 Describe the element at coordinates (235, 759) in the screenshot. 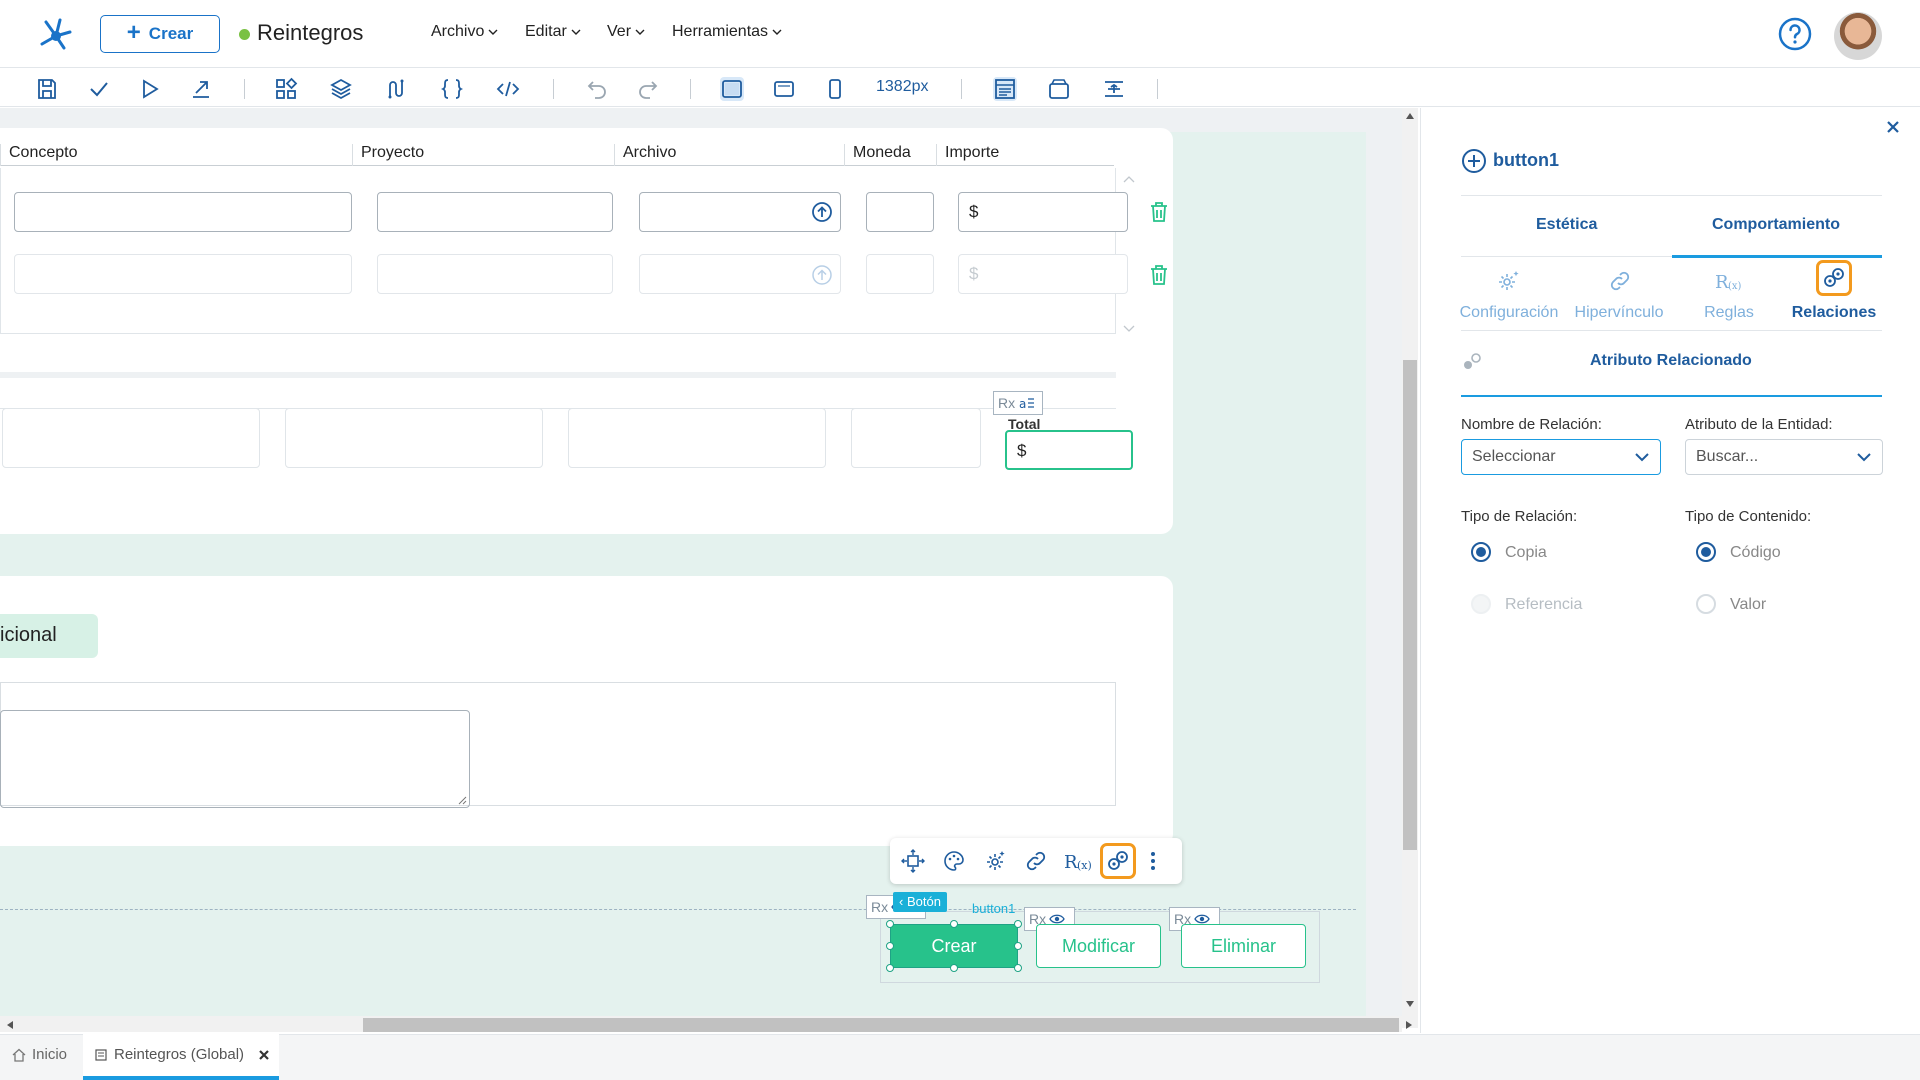

I see `notes-textarea` at that location.